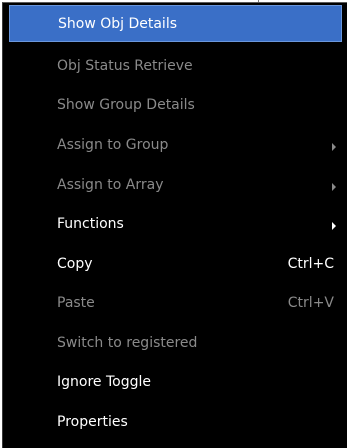 The width and height of the screenshot is (347, 448). Describe the element at coordinates (76, 303) in the screenshot. I see `menu-item-label: Paste` at that location.